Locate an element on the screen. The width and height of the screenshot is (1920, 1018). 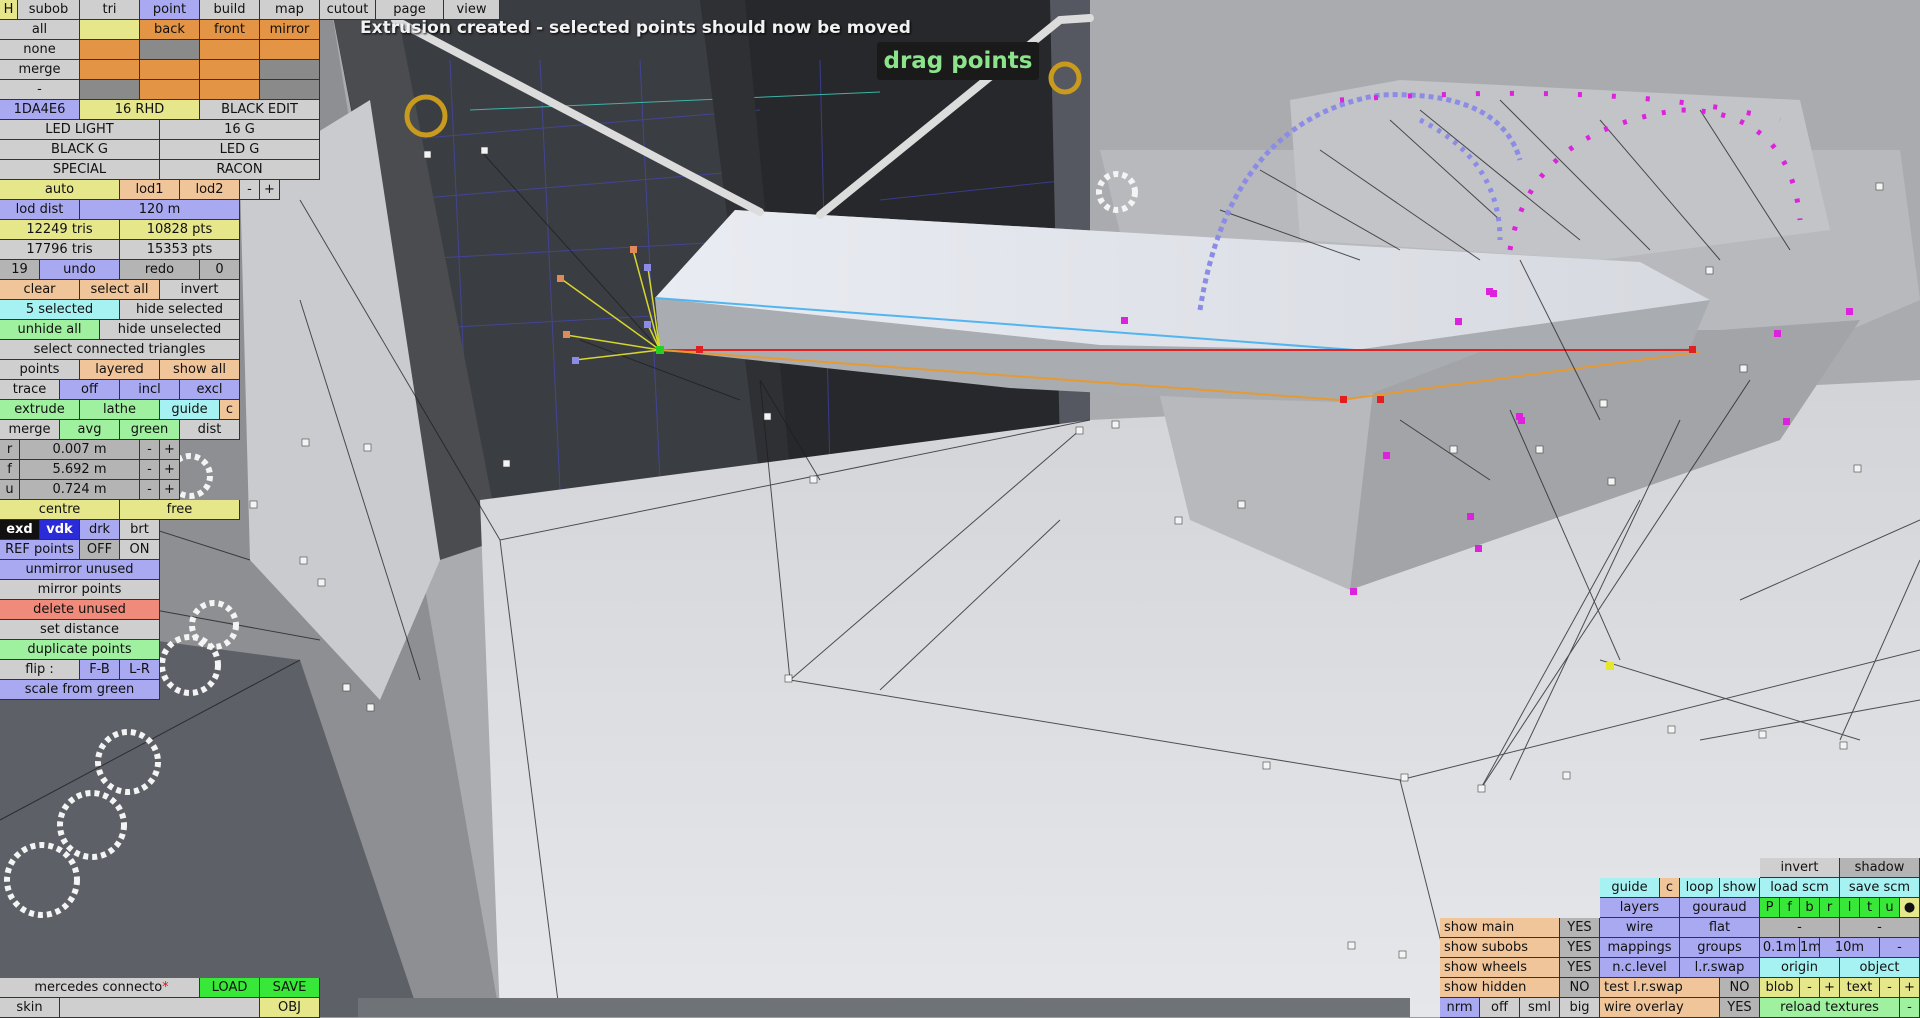
text-button: text is located at coordinates (1860, 988).